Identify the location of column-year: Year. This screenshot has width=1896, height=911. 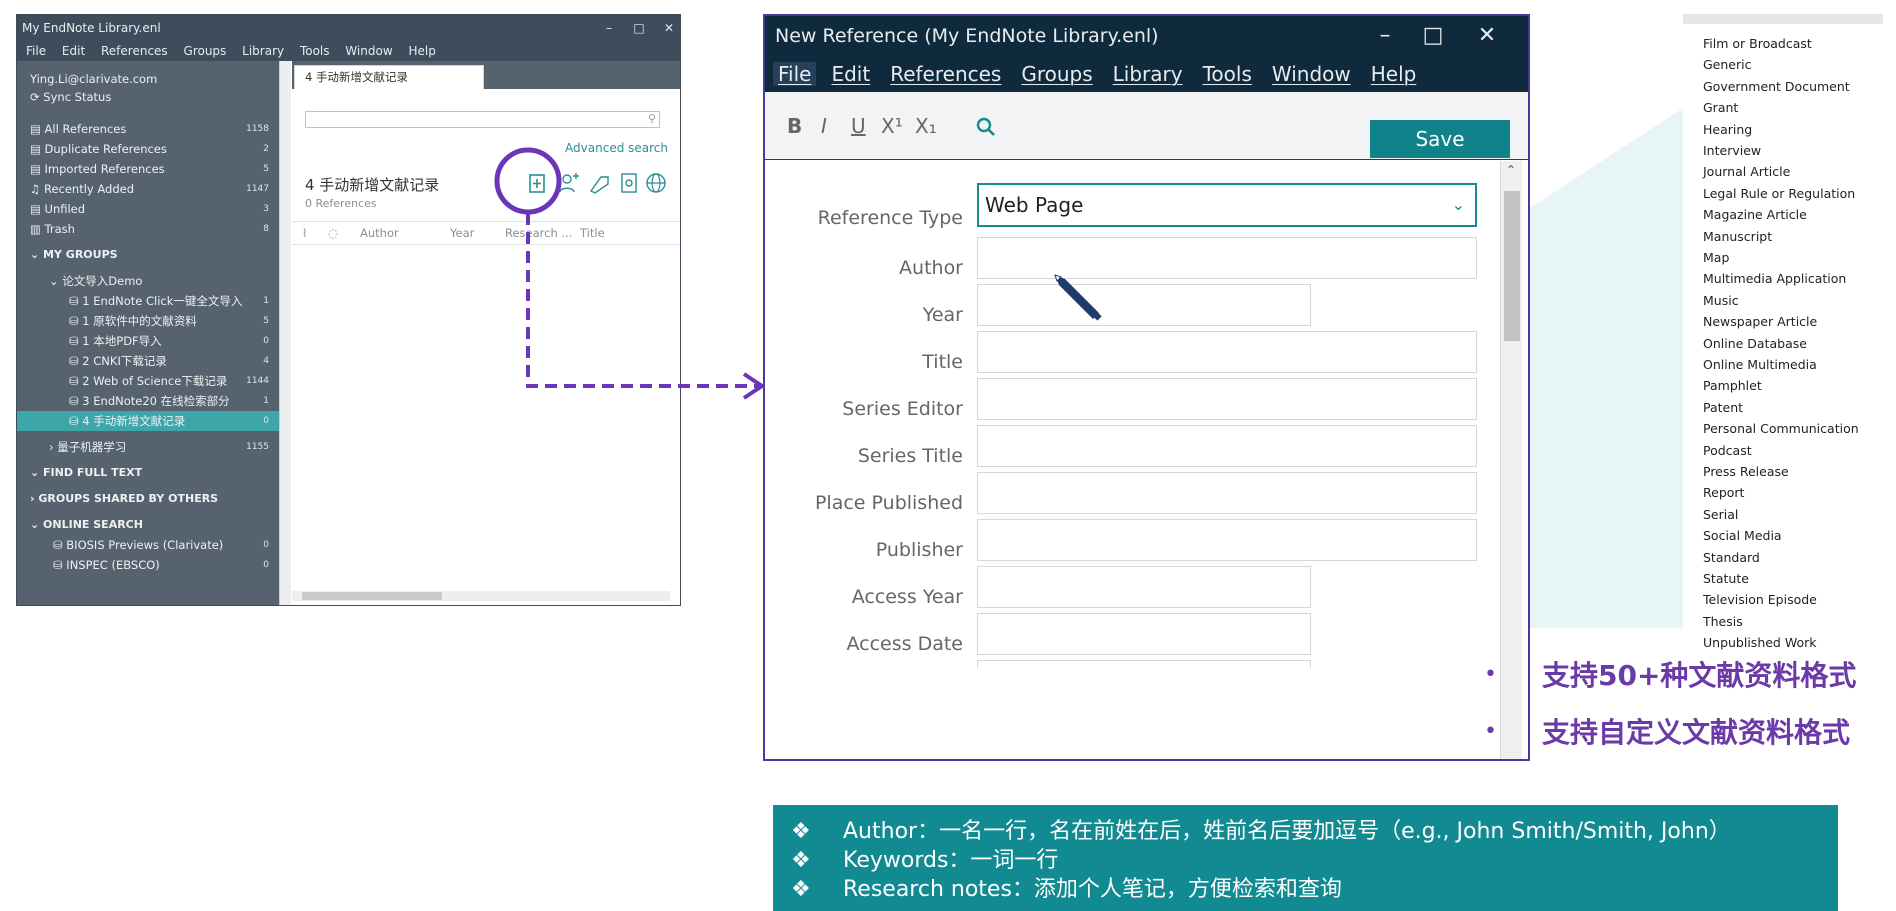
(462, 233).